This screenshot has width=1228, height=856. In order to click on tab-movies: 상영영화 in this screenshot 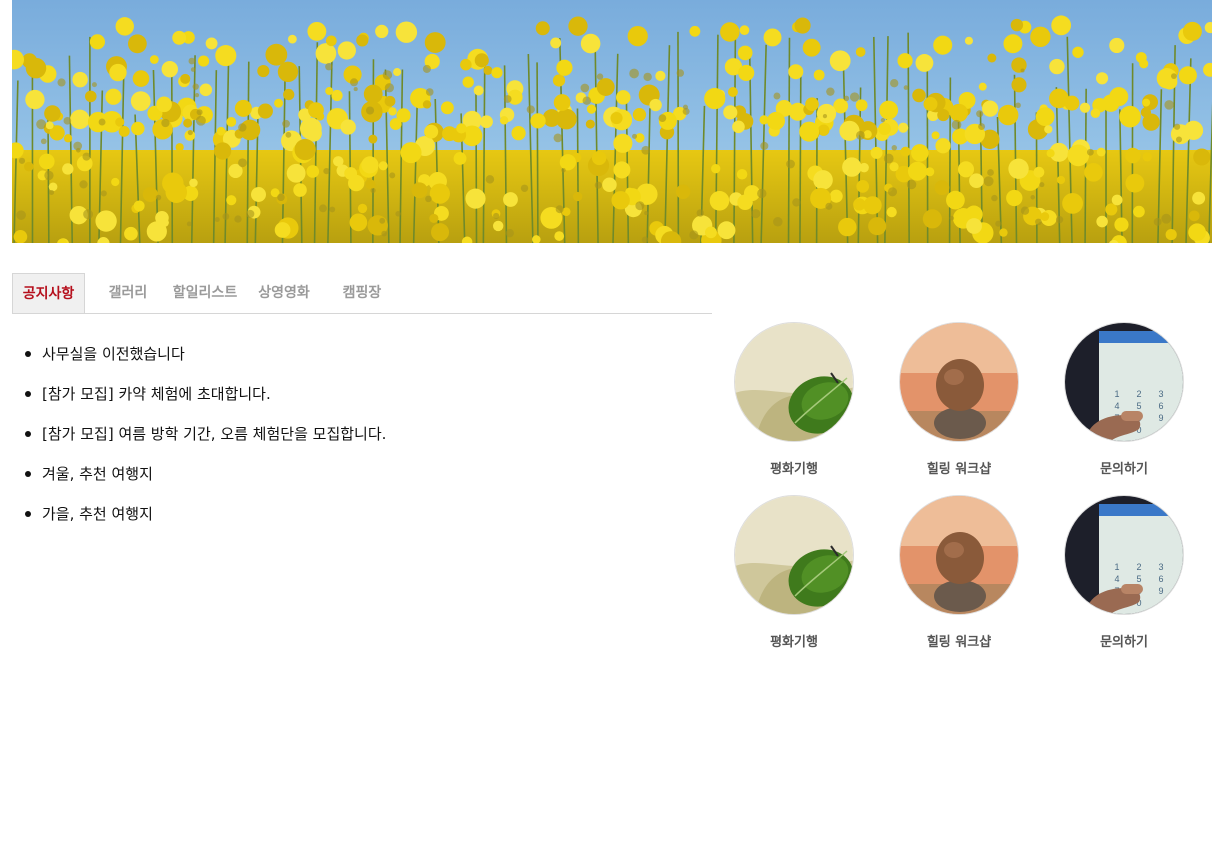, I will do `click(284, 293)`.